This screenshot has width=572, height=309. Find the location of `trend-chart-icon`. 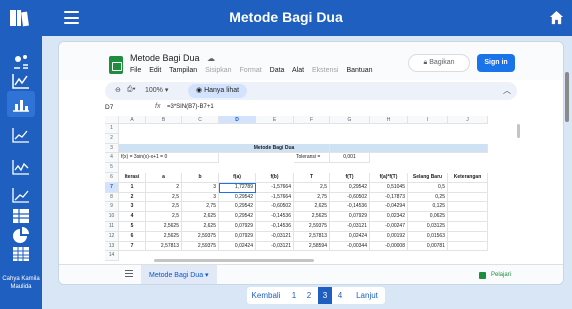

trend-chart-icon is located at coordinates (21, 195).